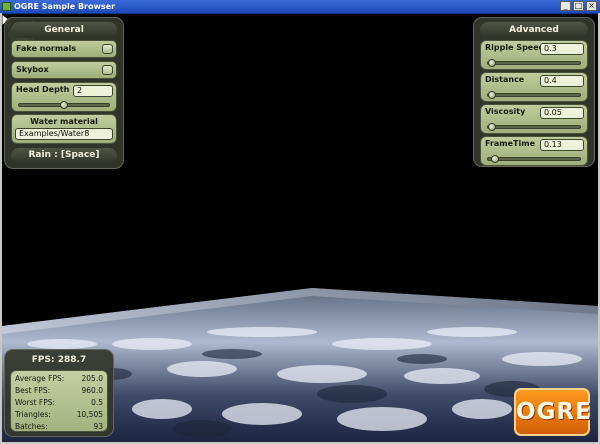 This screenshot has width=600, height=444. What do you see at coordinates (492, 63) in the screenshot?
I see `ripple-speed-thumb` at bounding box center [492, 63].